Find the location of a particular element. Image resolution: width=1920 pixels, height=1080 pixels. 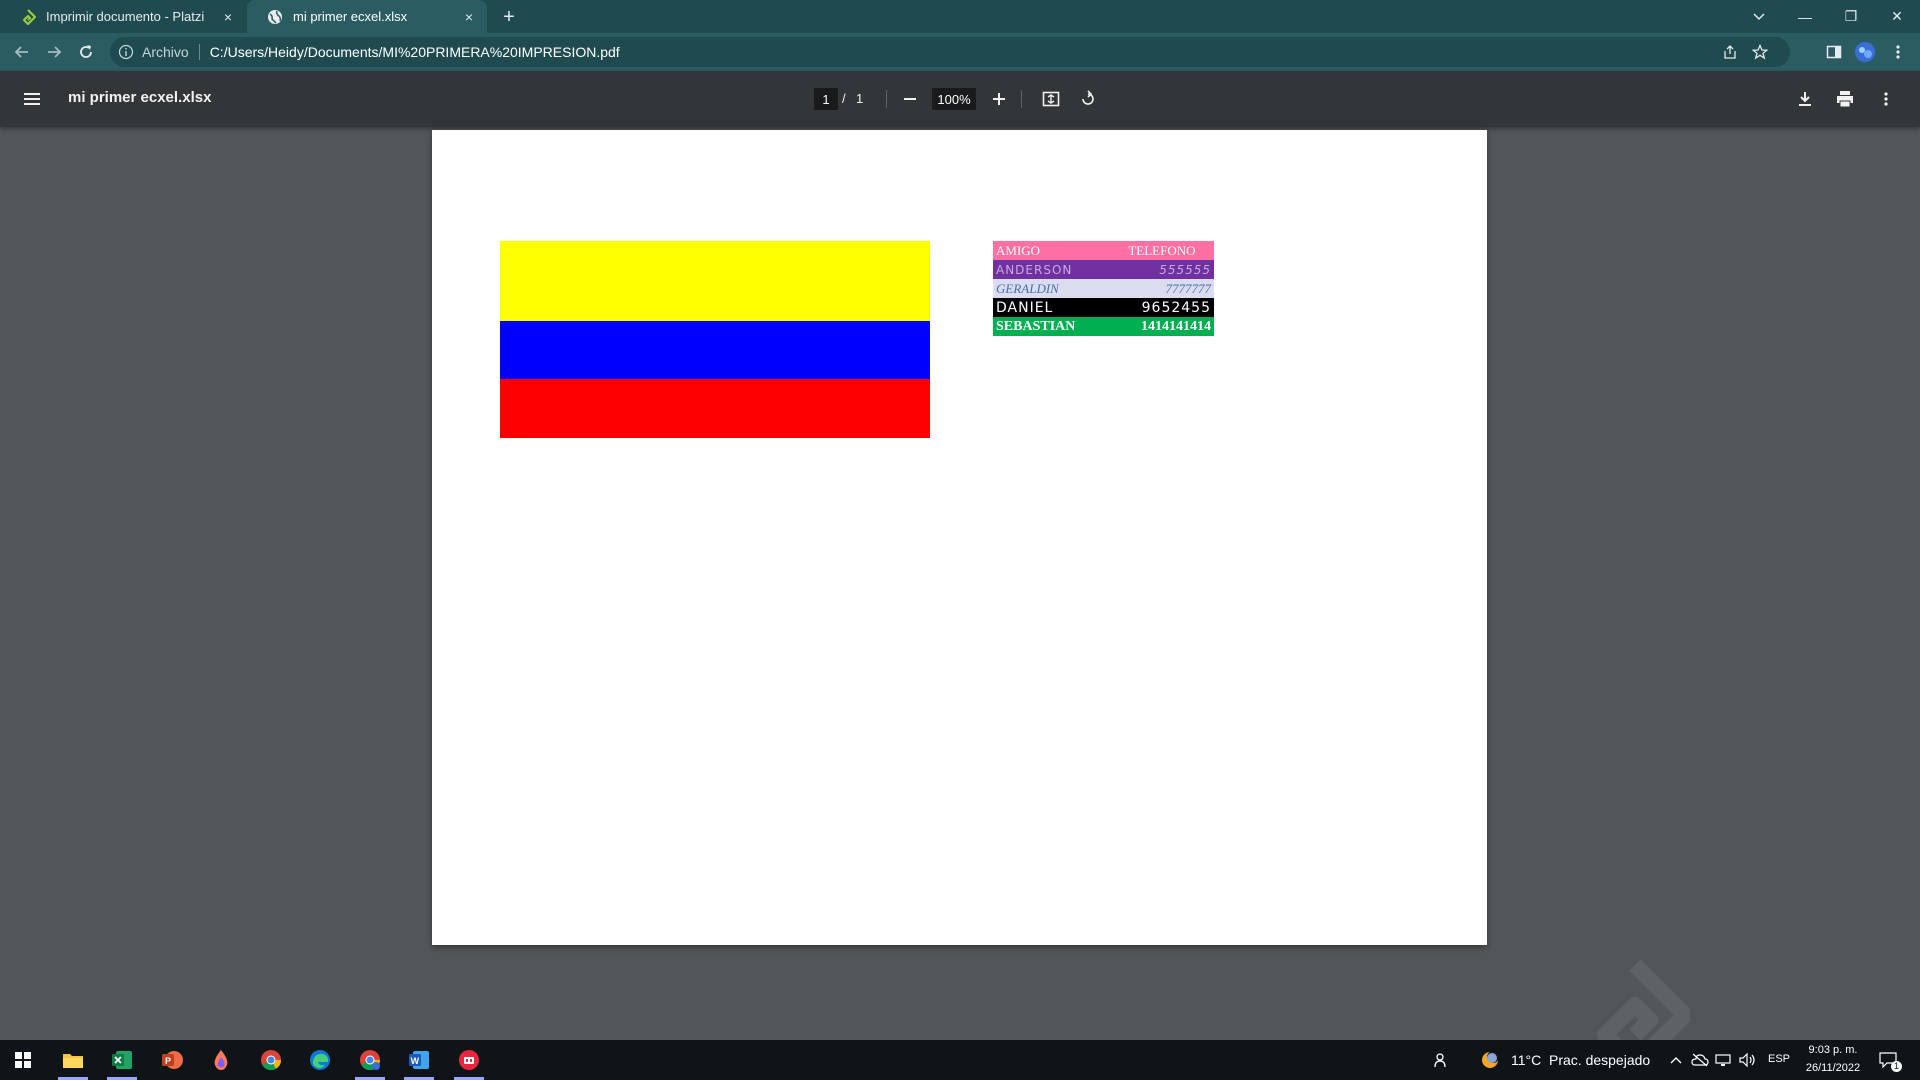

excel-icon is located at coordinates (122, 1060).